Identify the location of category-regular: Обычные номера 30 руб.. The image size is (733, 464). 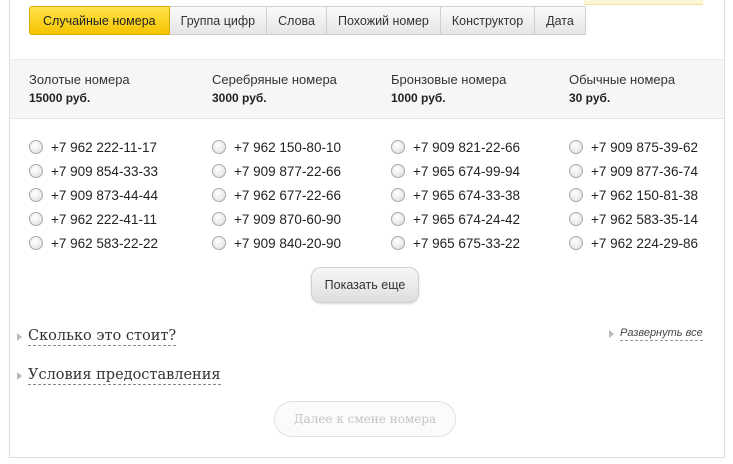
(622, 89).